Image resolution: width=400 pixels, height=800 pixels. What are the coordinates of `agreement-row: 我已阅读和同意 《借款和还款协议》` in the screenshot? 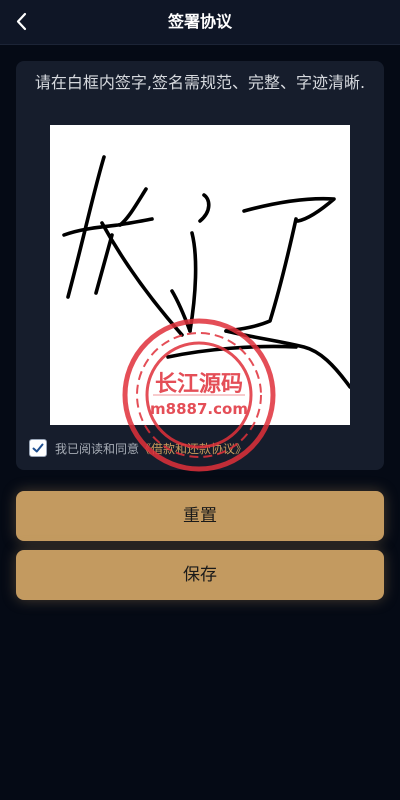 It's located at (138, 448).